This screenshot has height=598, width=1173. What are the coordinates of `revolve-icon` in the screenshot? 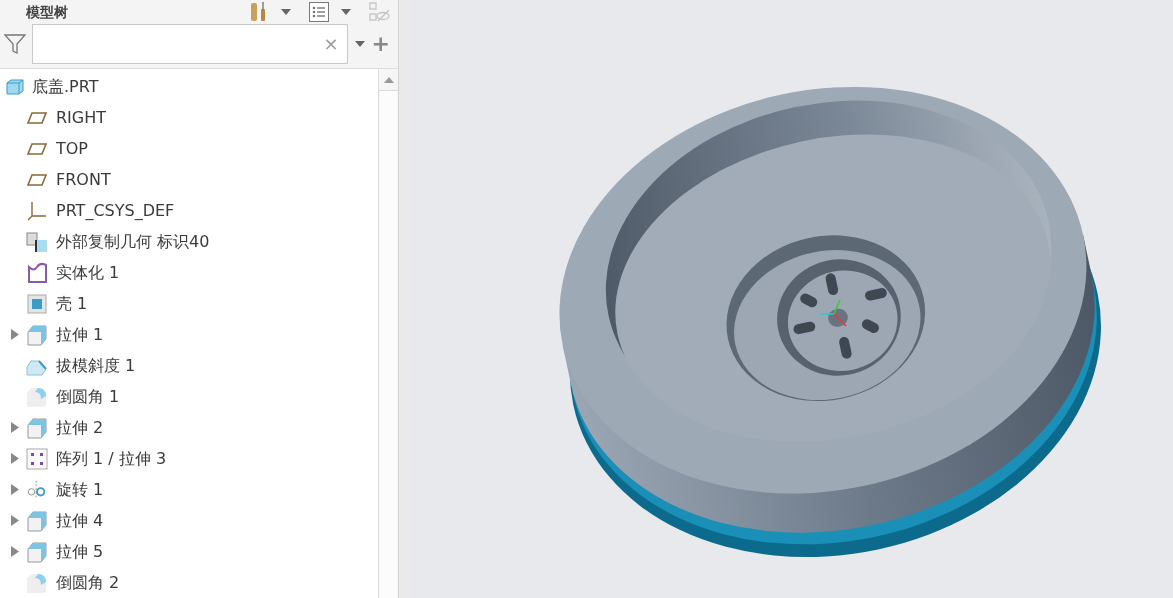 It's located at (37, 489).